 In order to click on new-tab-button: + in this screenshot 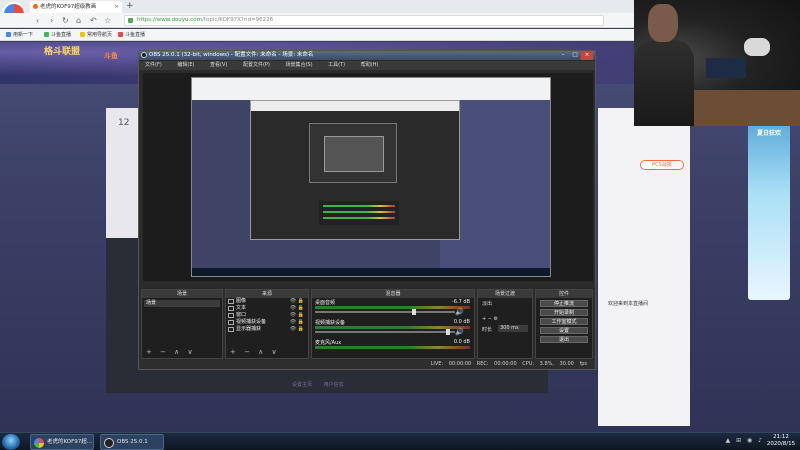, I will do `click(130, 6)`.